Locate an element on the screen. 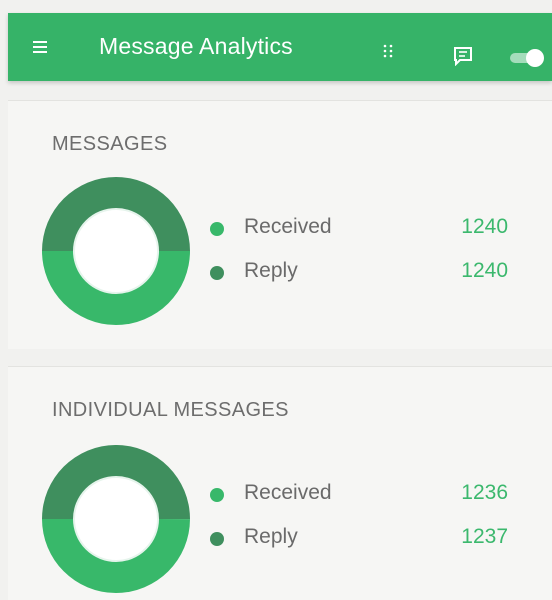 This screenshot has width=552, height=600. legend-row-reply: Reply 1240 is located at coordinates (359, 274).